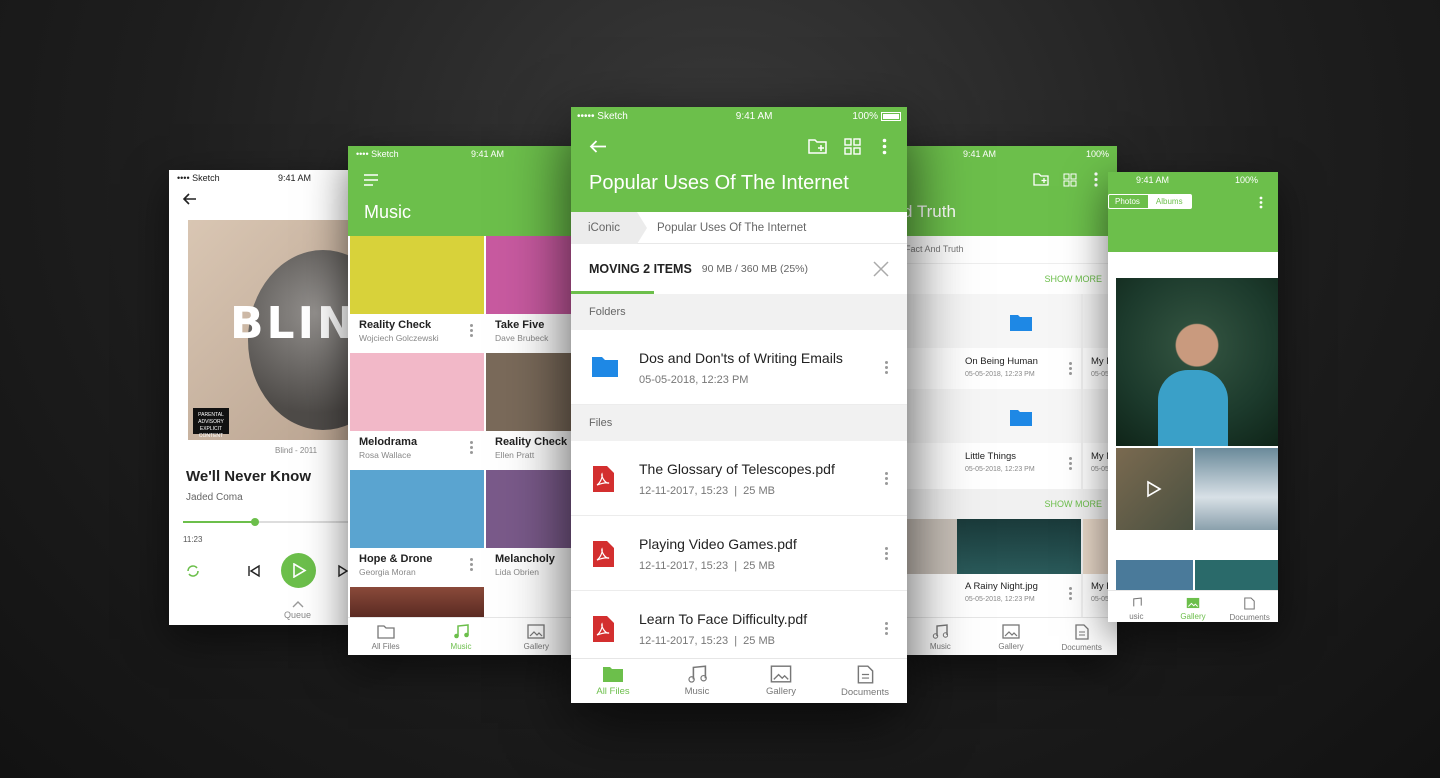  I want to click on folder-preview, so click(1019, 416).